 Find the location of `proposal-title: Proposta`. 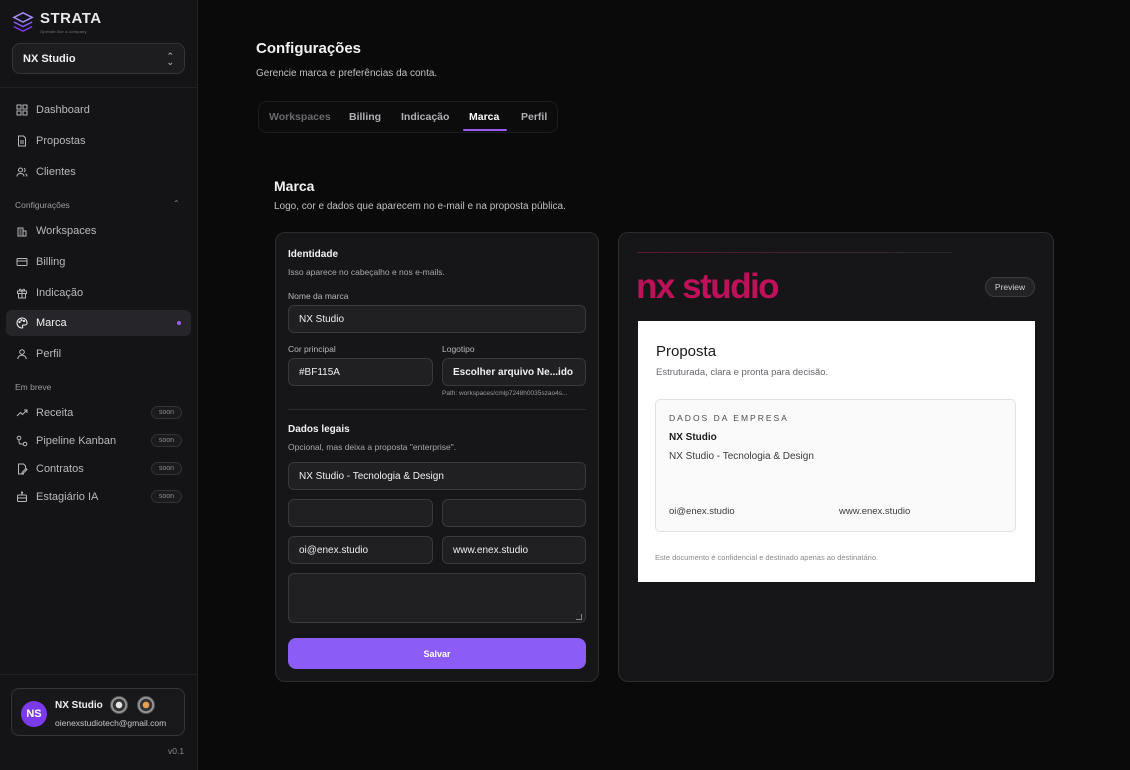

proposal-title: Proposta is located at coordinates (686, 351).